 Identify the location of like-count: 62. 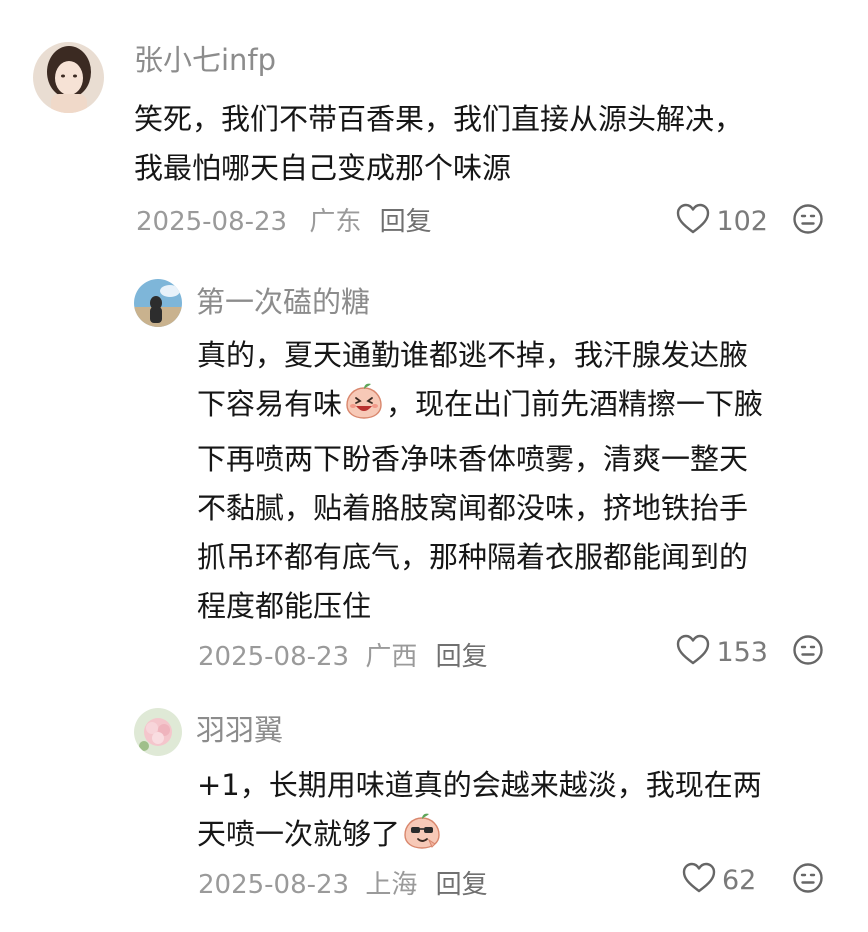
(739, 880).